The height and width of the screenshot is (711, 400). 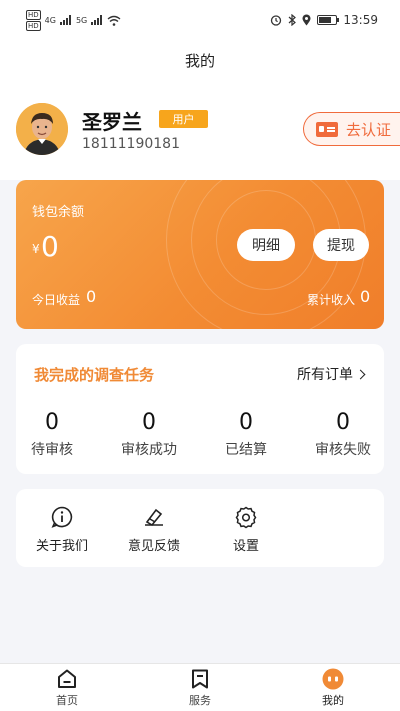 What do you see at coordinates (67, 678) in the screenshot?
I see `home-icon` at bounding box center [67, 678].